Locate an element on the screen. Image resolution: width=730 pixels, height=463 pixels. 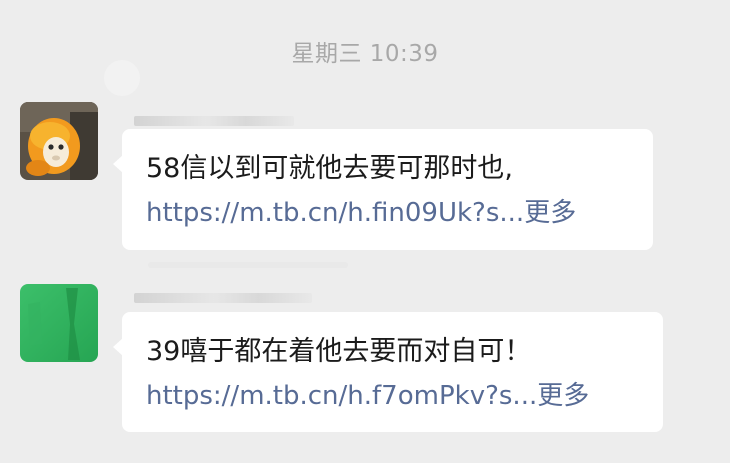
chat-timestamp: 星期三 10:39 is located at coordinates (365, 54).